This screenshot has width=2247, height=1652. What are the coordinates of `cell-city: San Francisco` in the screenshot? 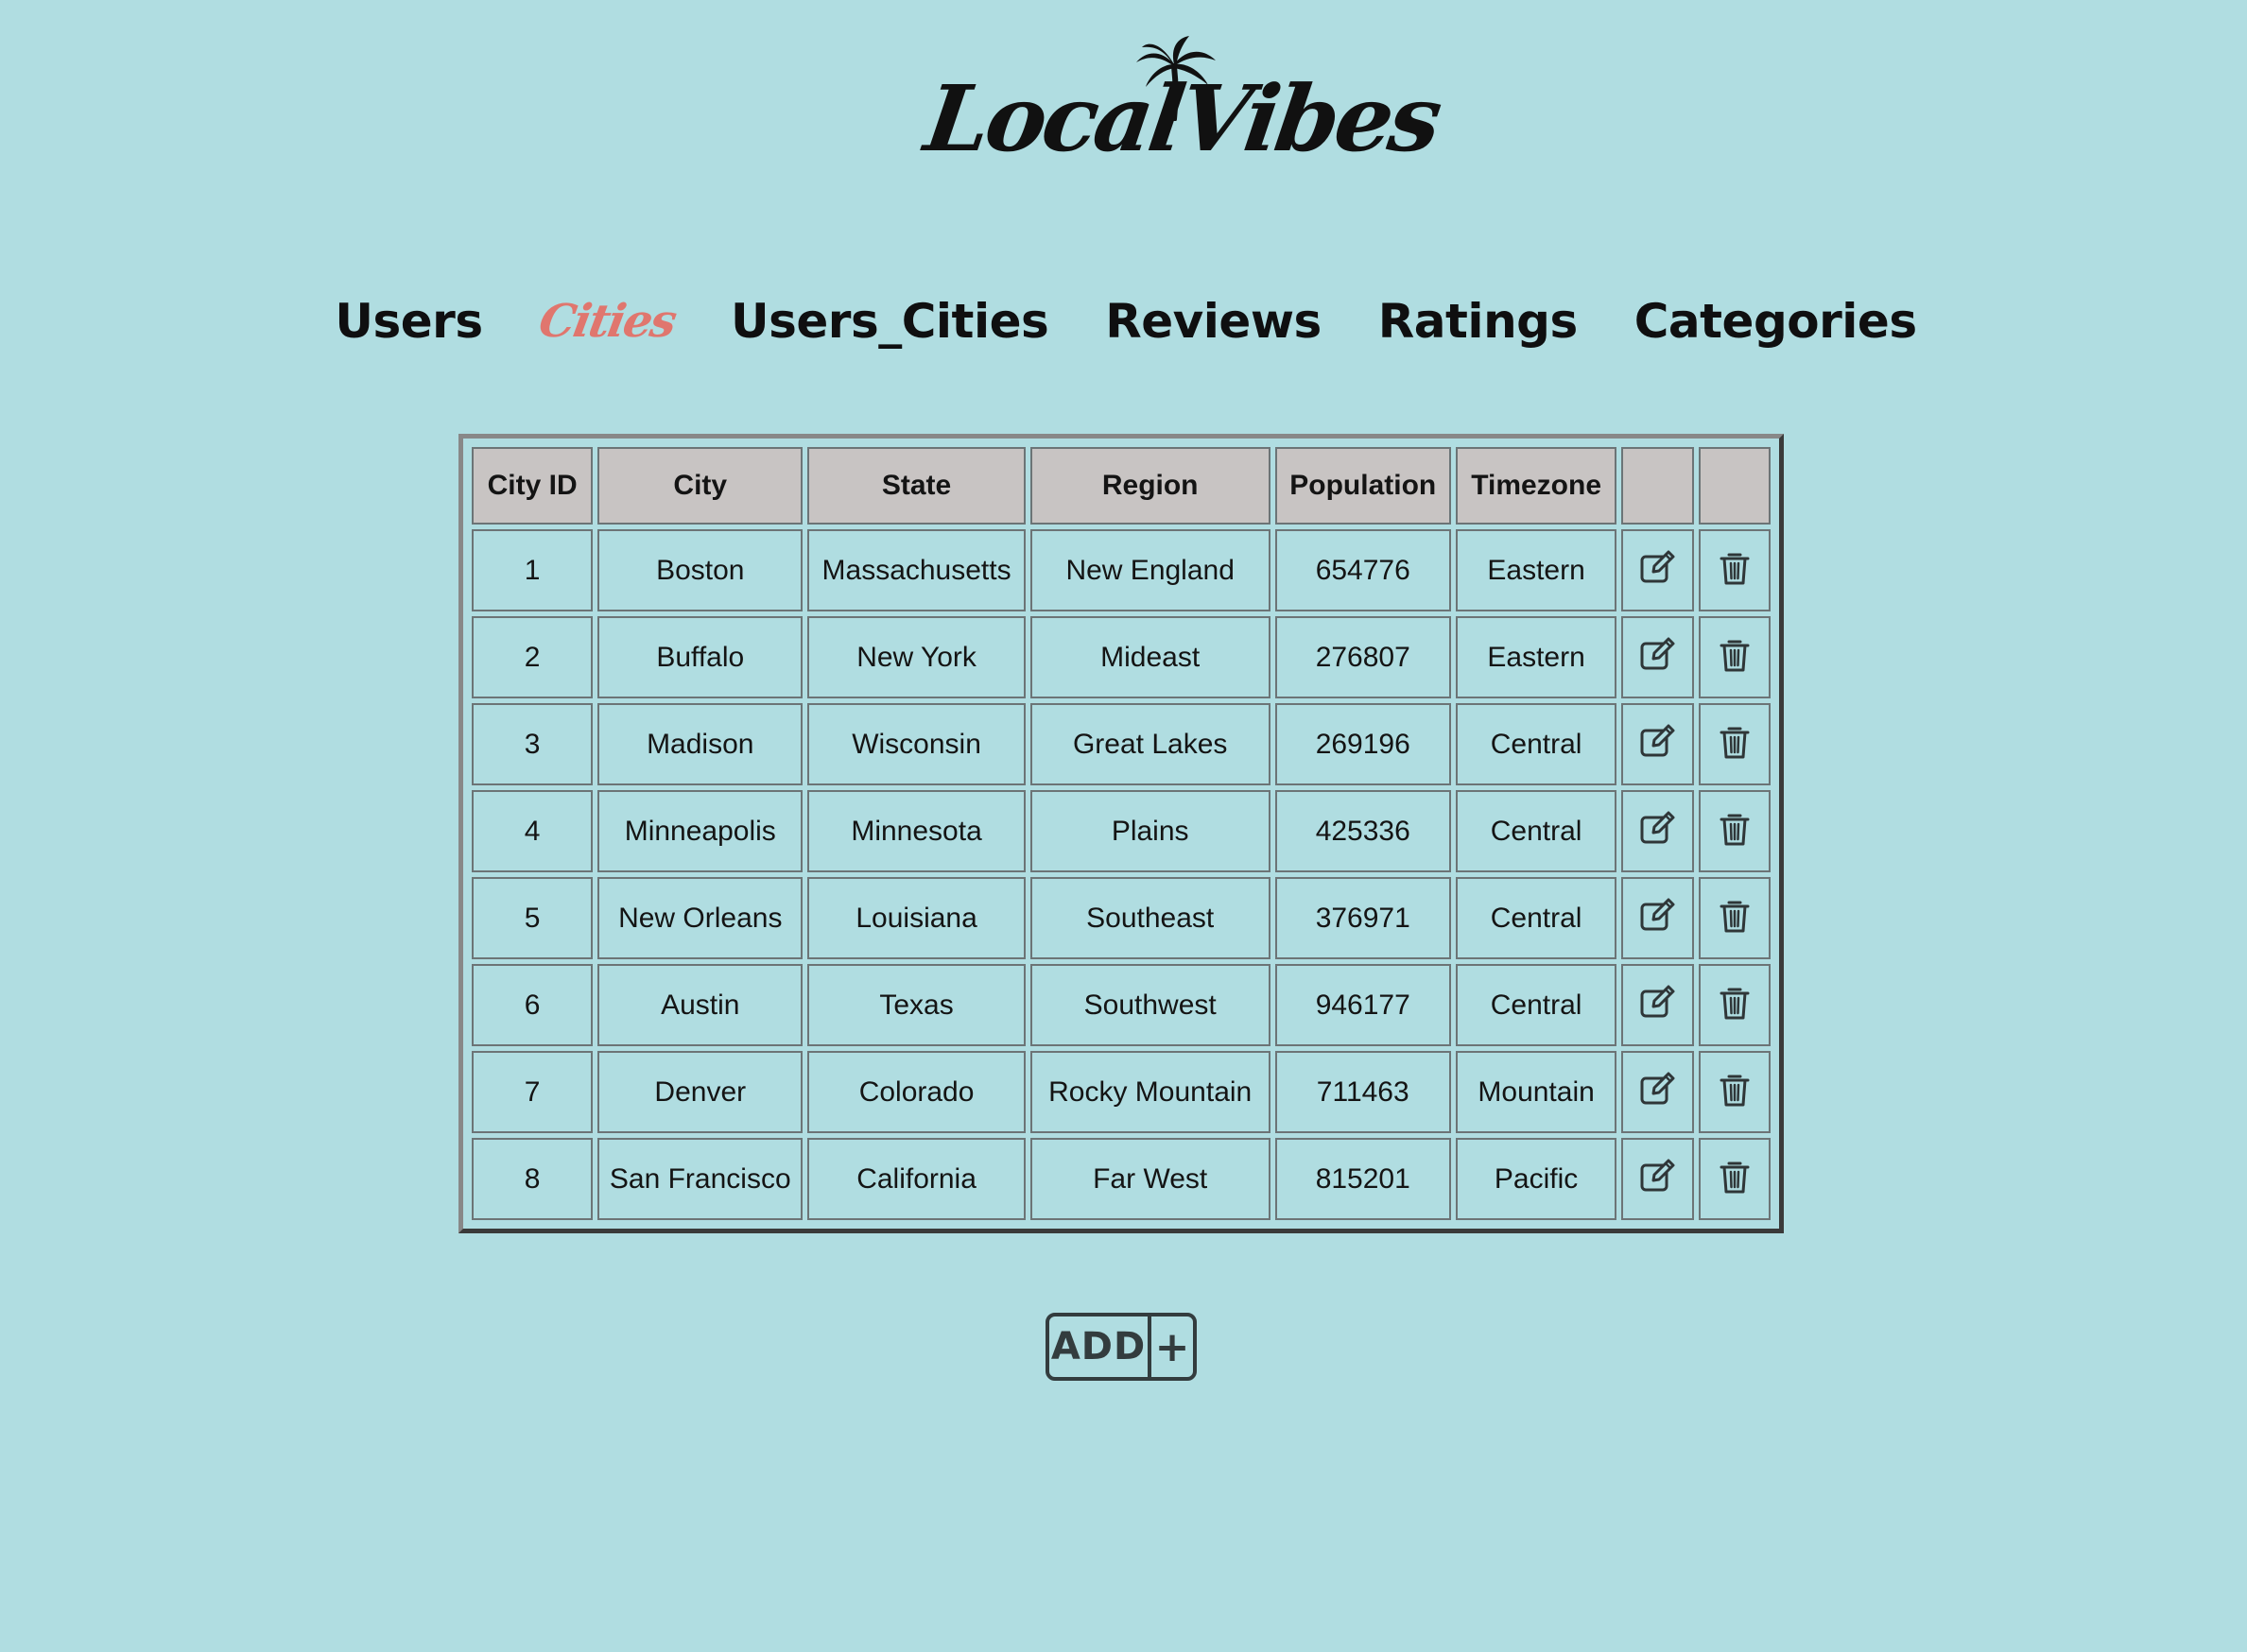 It's located at (701, 1179).